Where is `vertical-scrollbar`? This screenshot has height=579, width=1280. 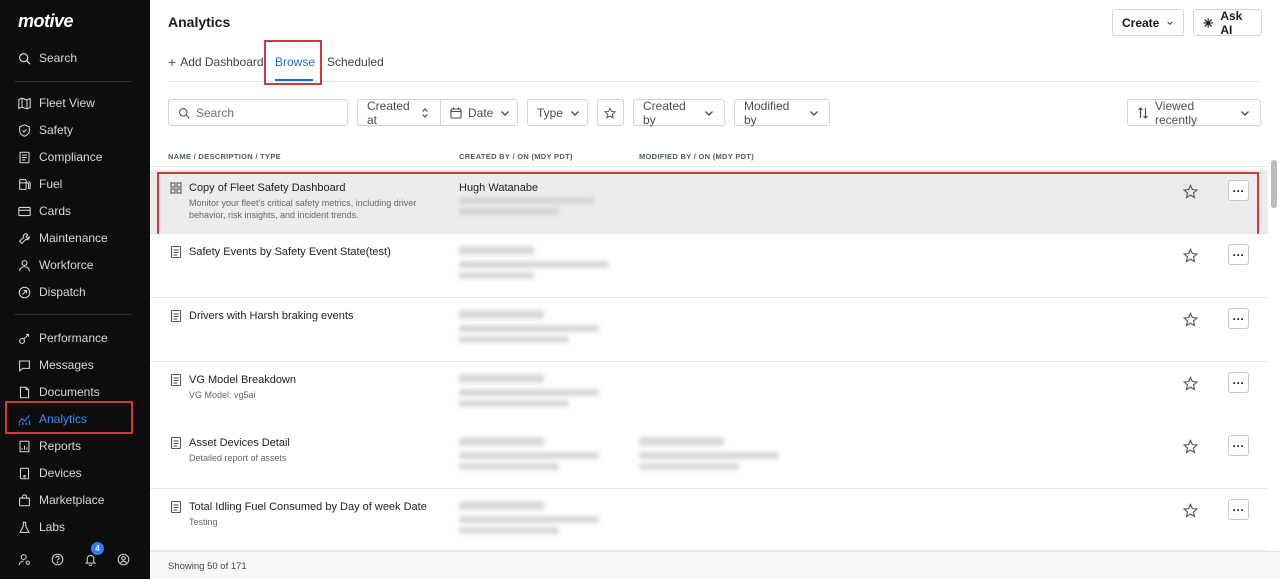
vertical-scrollbar is located at coordinates (1274, 350).